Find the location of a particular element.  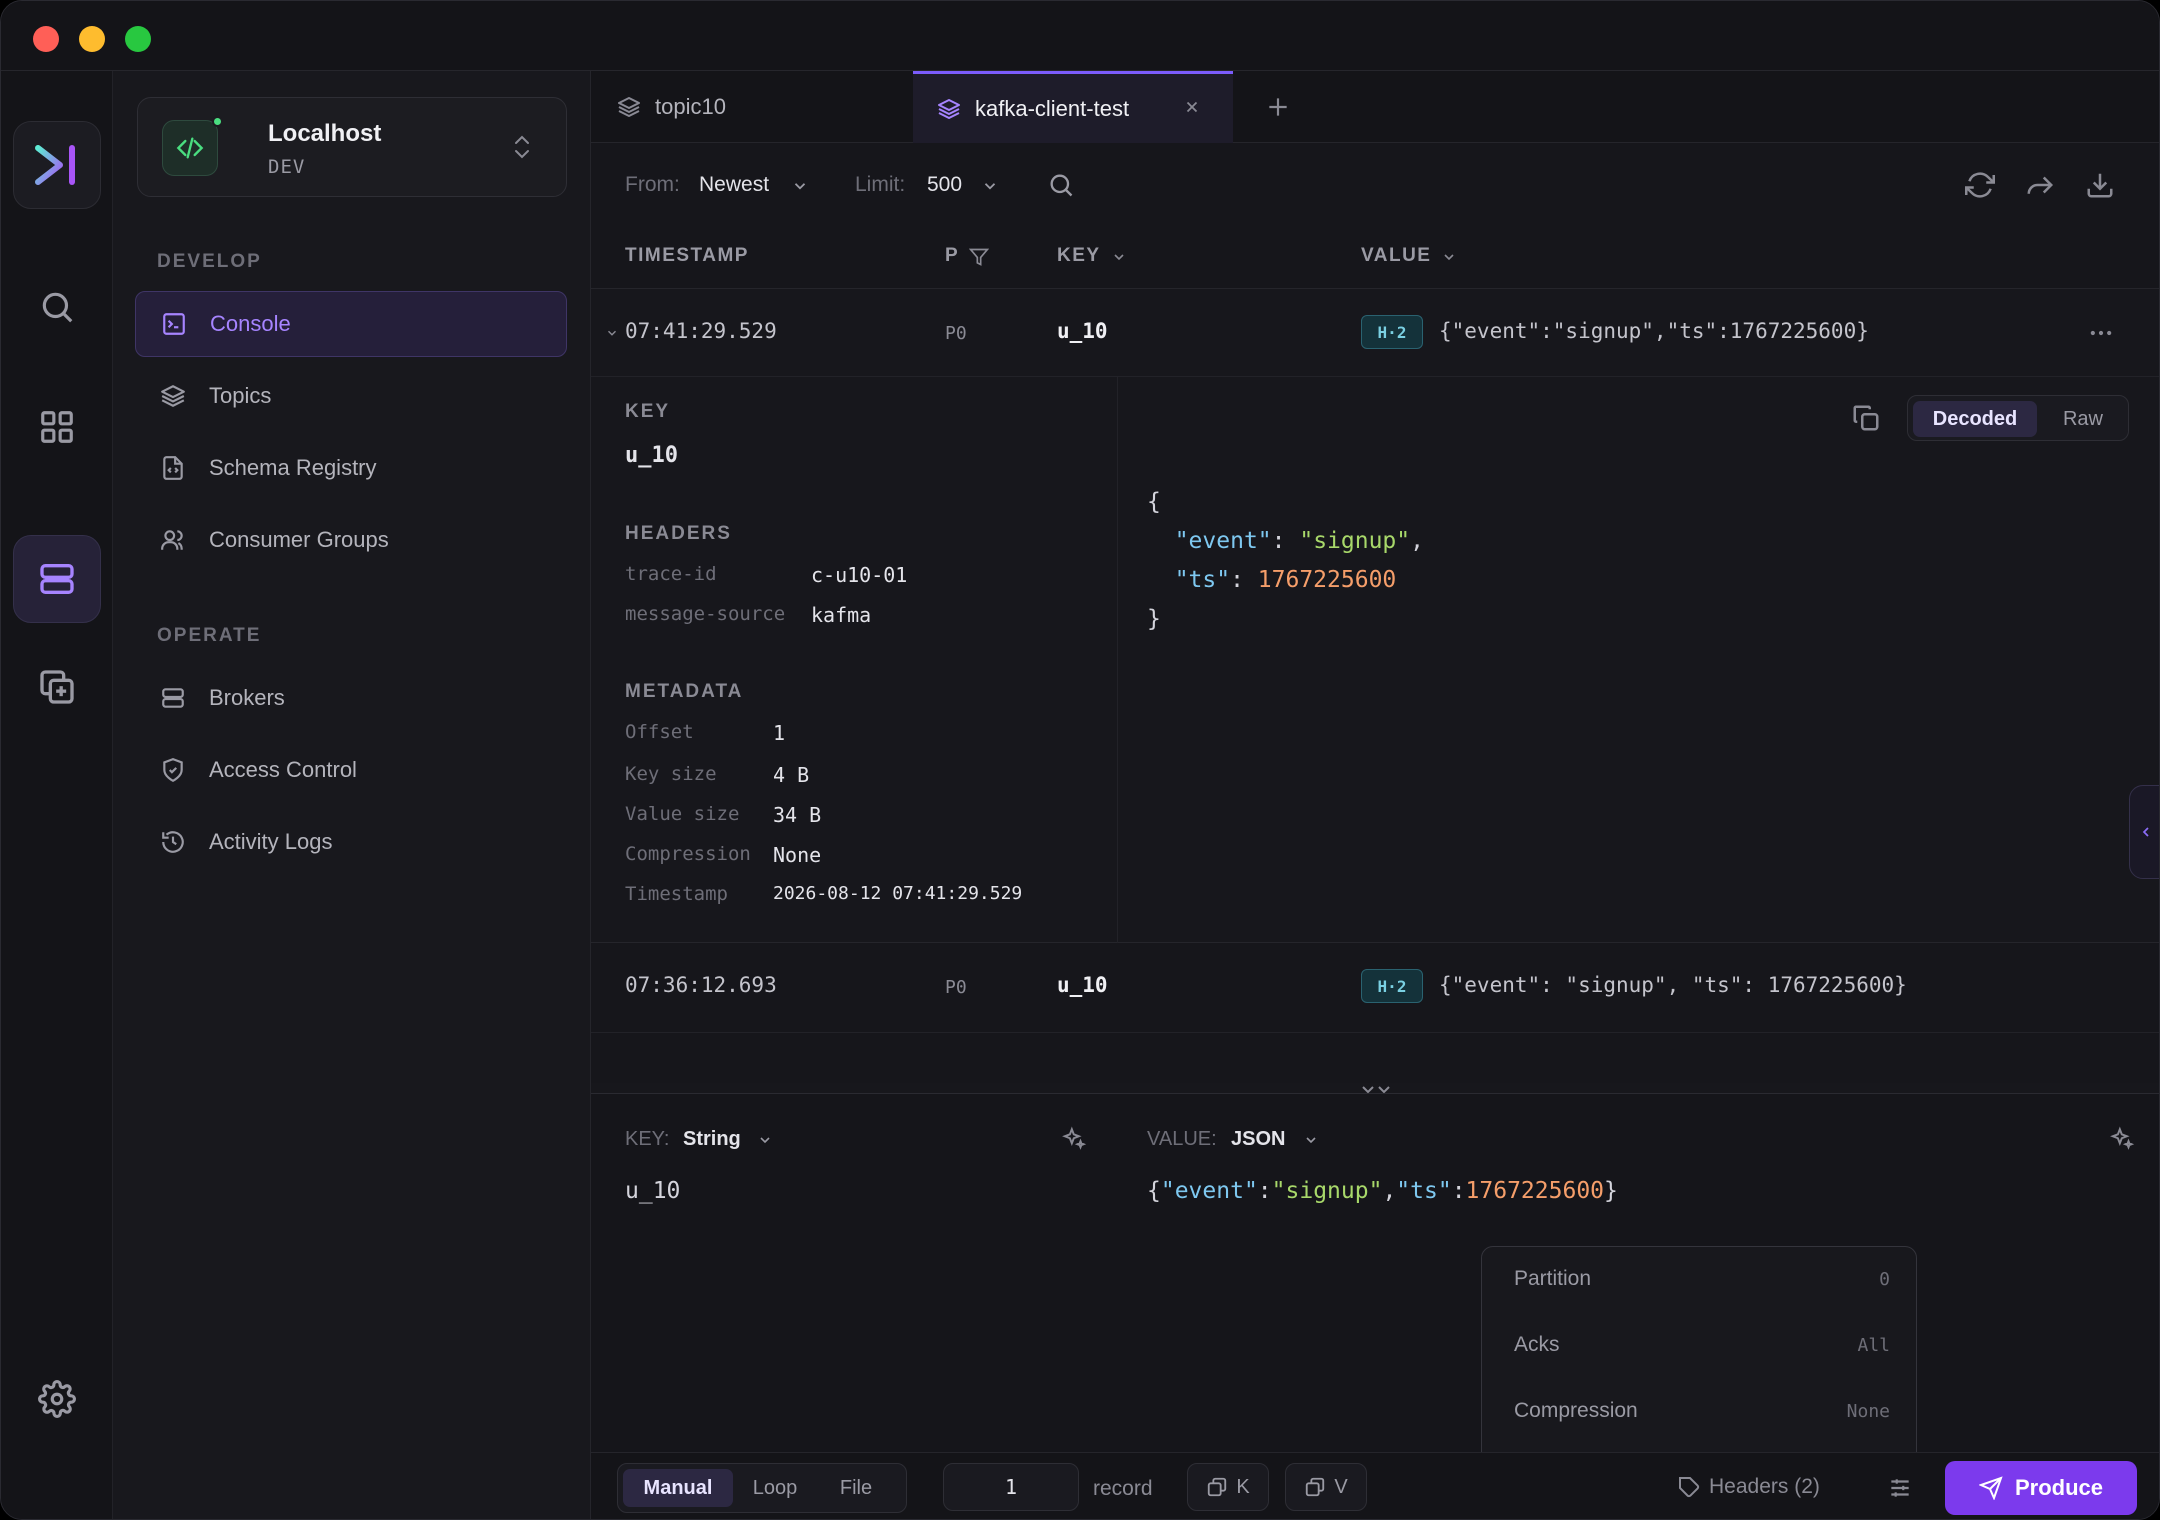

raw-option: Raw is located at coordinates (2083, 419).